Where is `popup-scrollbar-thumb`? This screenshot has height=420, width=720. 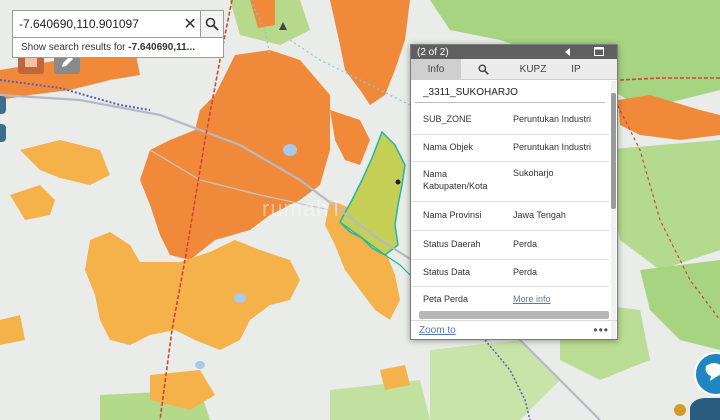
popup-scrollbar-thumb is located at coordinates (613, 151).